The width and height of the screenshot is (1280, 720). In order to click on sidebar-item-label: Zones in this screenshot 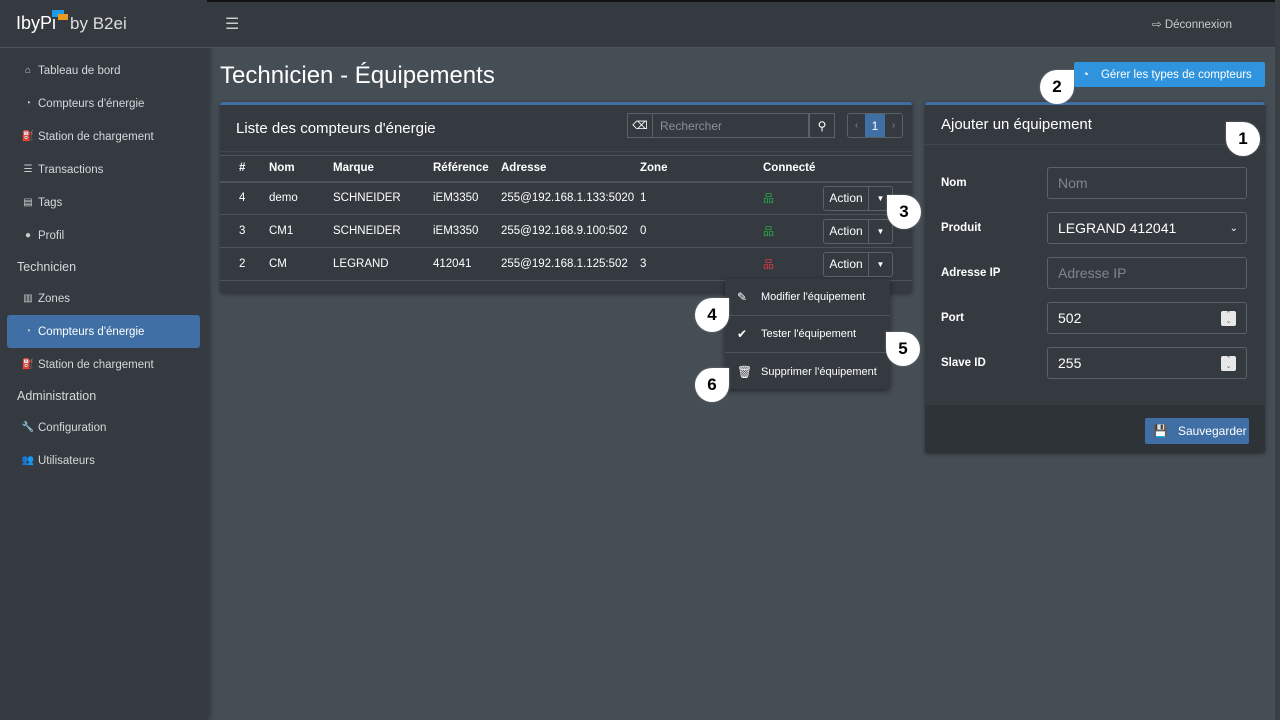, I will do `click(54, 298)`.